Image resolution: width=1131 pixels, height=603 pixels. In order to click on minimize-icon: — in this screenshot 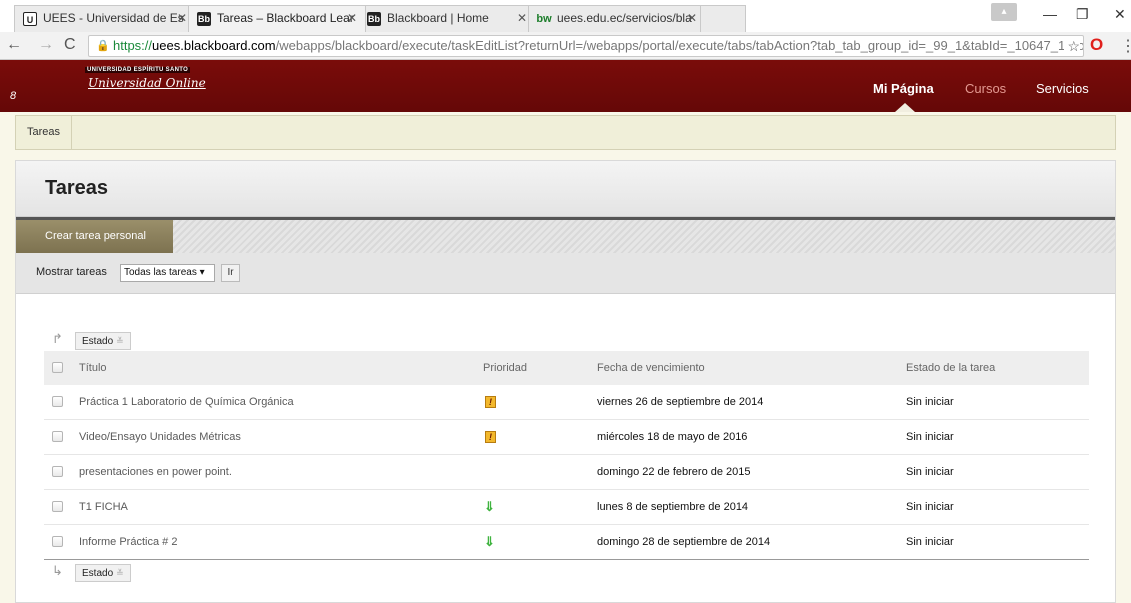, I will do `click(1050, 14)`.